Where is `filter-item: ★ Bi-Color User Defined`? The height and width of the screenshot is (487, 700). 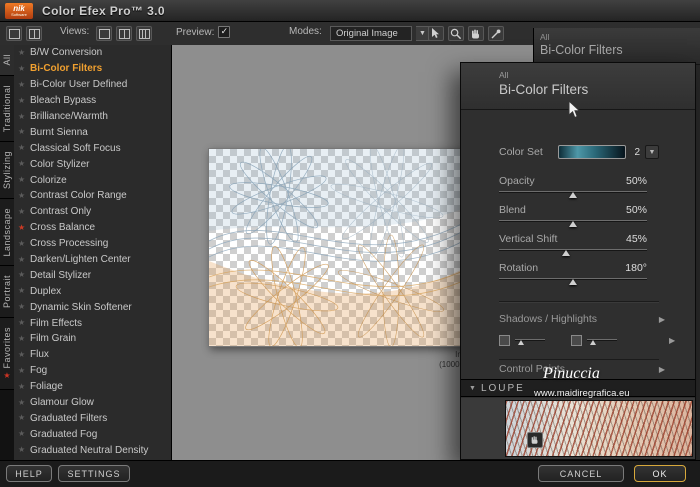 filter-item: ★ Bi-Color User Defined is located at coordinates (92, 85).